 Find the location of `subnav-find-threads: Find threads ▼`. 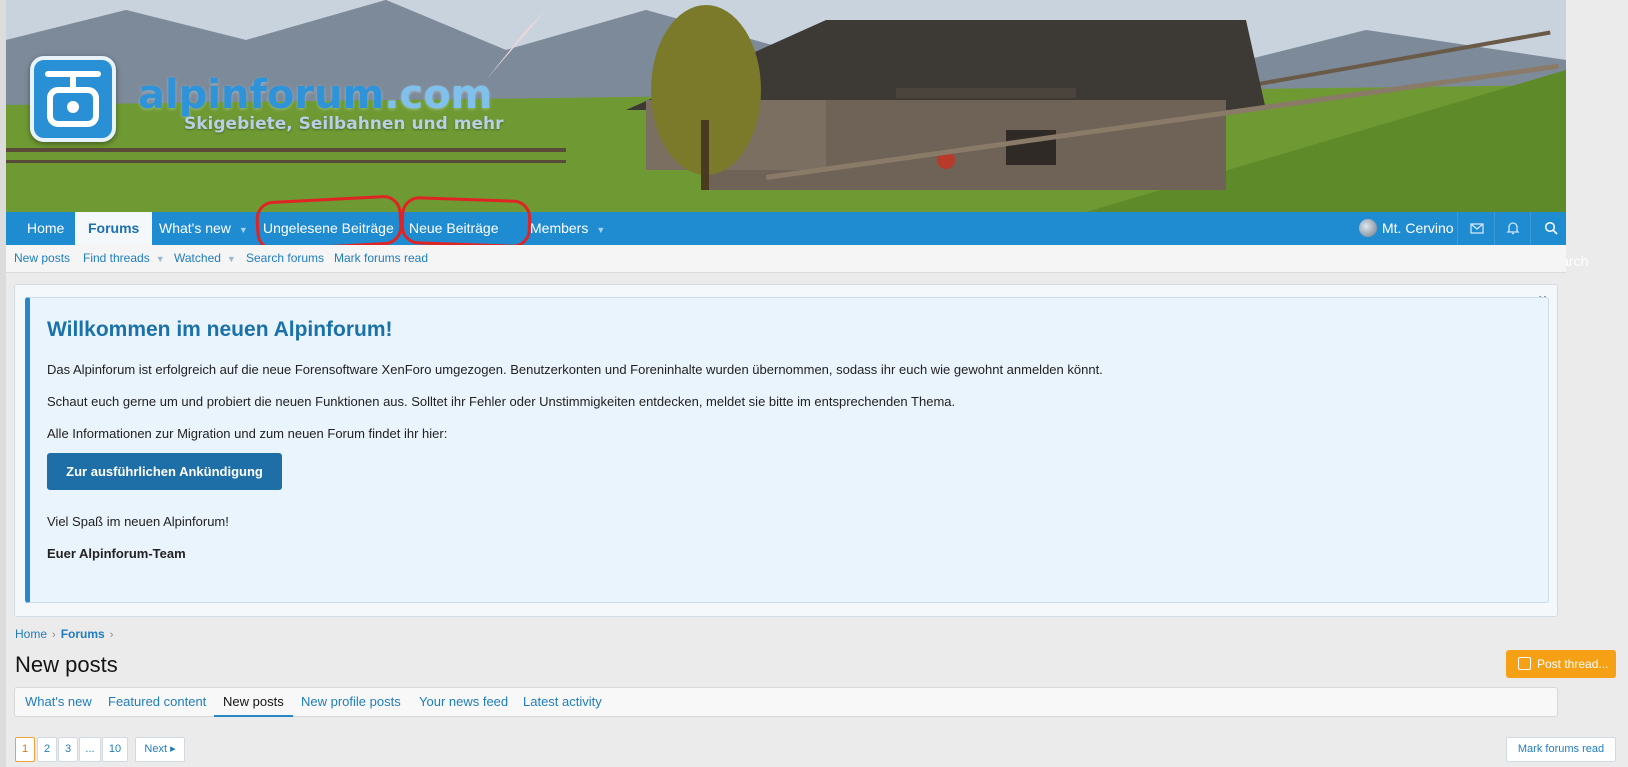

subnav-find-threads: Find threads ▼ is located at coordinates (124, 259).